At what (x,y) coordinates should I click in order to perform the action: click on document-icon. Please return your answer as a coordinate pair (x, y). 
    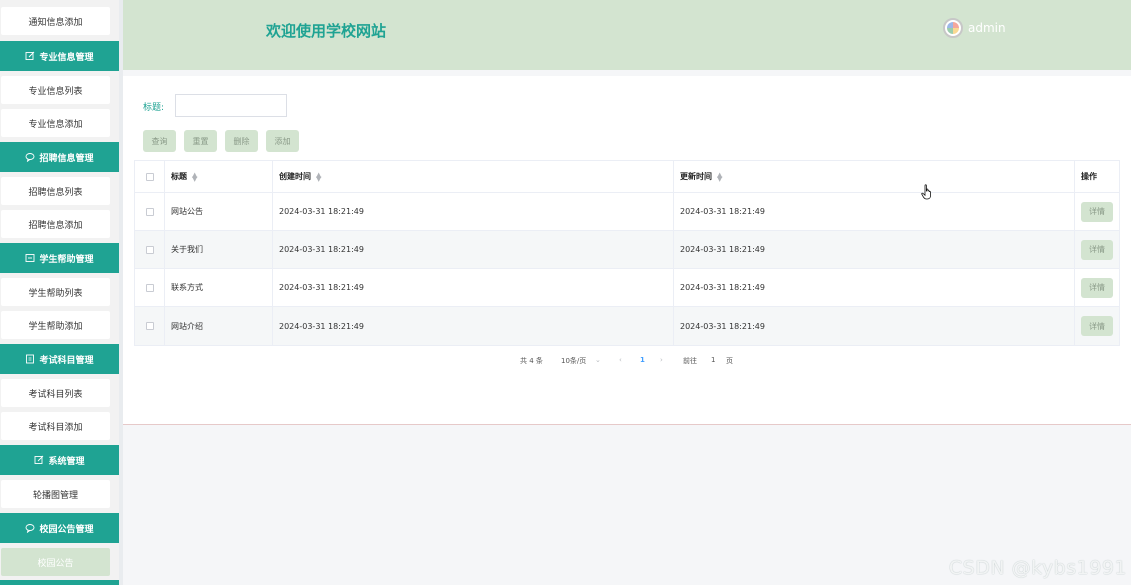
    Looking at the image, I should click on (30, 359).